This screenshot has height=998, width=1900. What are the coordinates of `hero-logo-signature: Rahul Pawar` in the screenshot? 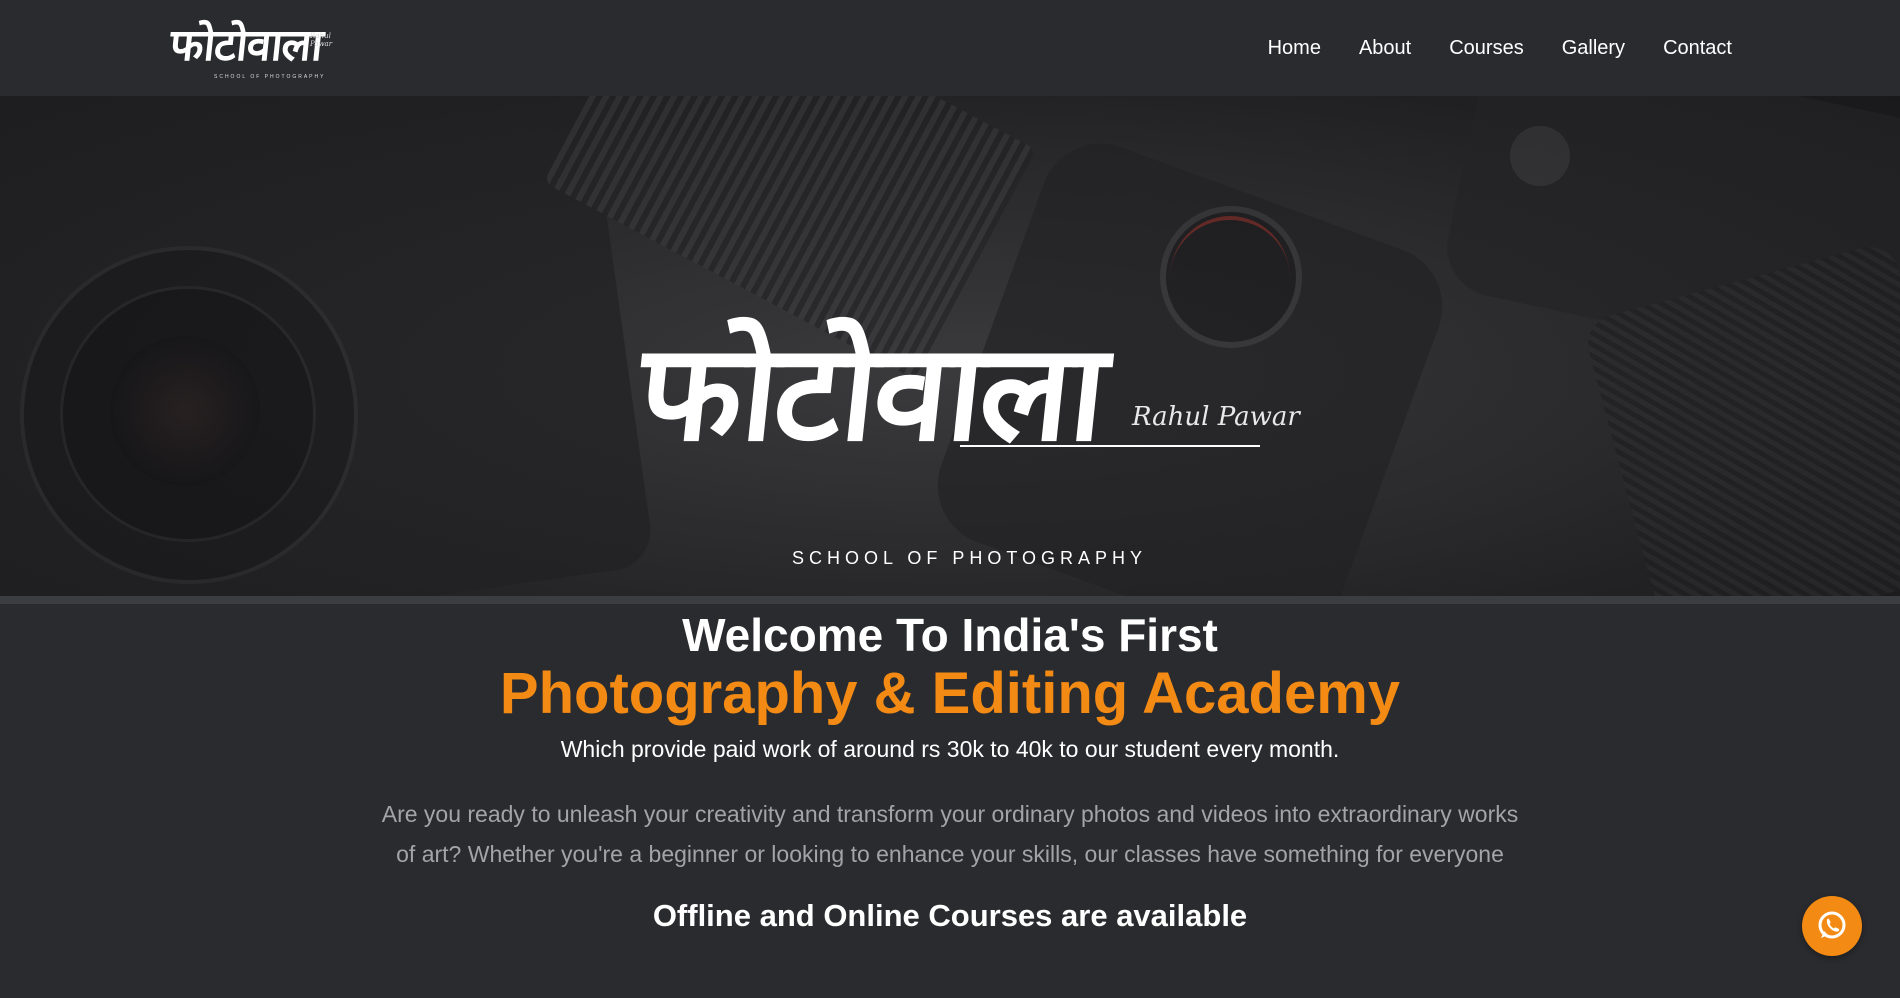 It's located at (1216, 417).